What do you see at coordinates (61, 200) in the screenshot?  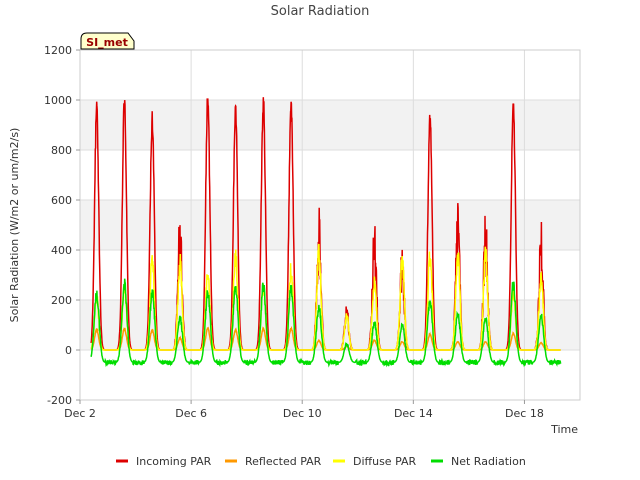 I see `y-tick-label: 600` at bounding box center [61, 200].